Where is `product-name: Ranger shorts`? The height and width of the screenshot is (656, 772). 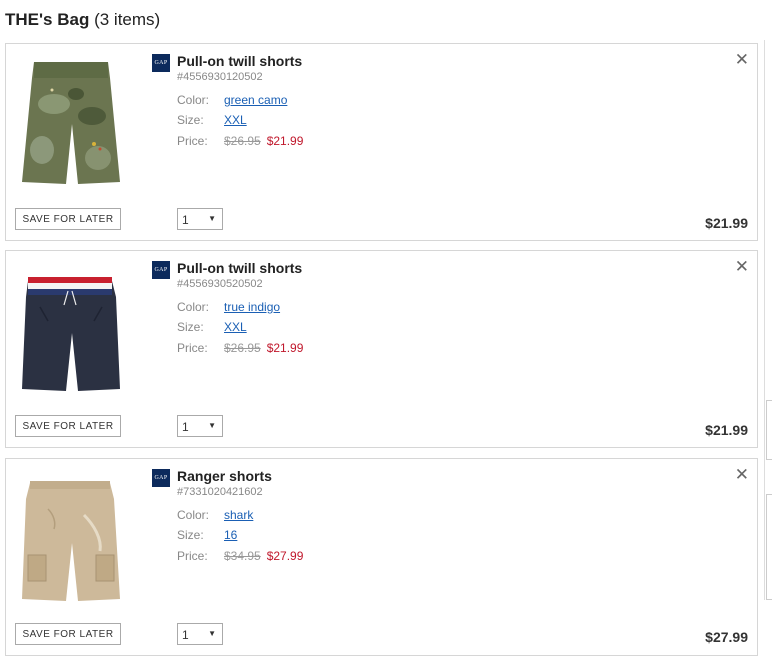
product-name: Ranger shorts is located at coordinates (224, 476).